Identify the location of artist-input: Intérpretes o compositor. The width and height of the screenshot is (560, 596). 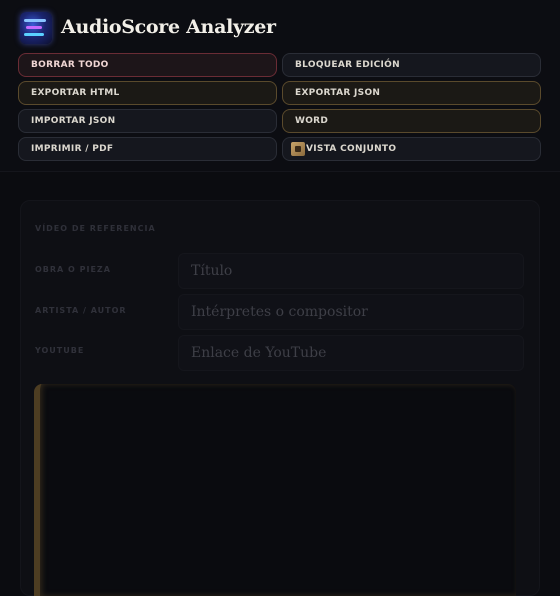
(351, 312).